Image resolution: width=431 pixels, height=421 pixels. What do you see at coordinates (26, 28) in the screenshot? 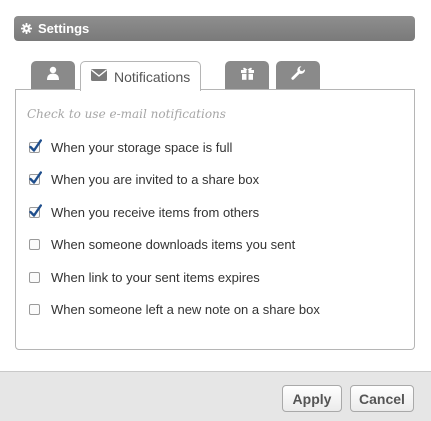
I see `gear-icon` at bounding box center [26, 28].